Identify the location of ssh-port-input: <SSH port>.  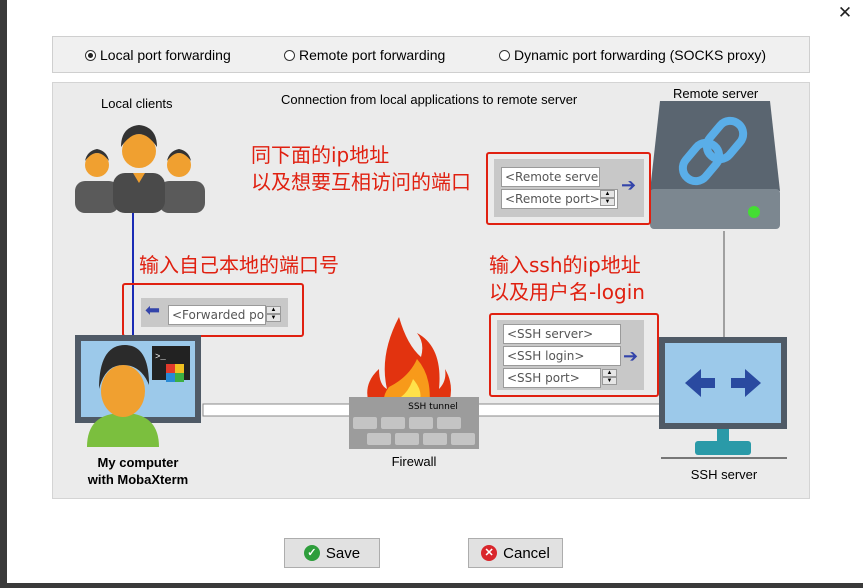
(552, 378).